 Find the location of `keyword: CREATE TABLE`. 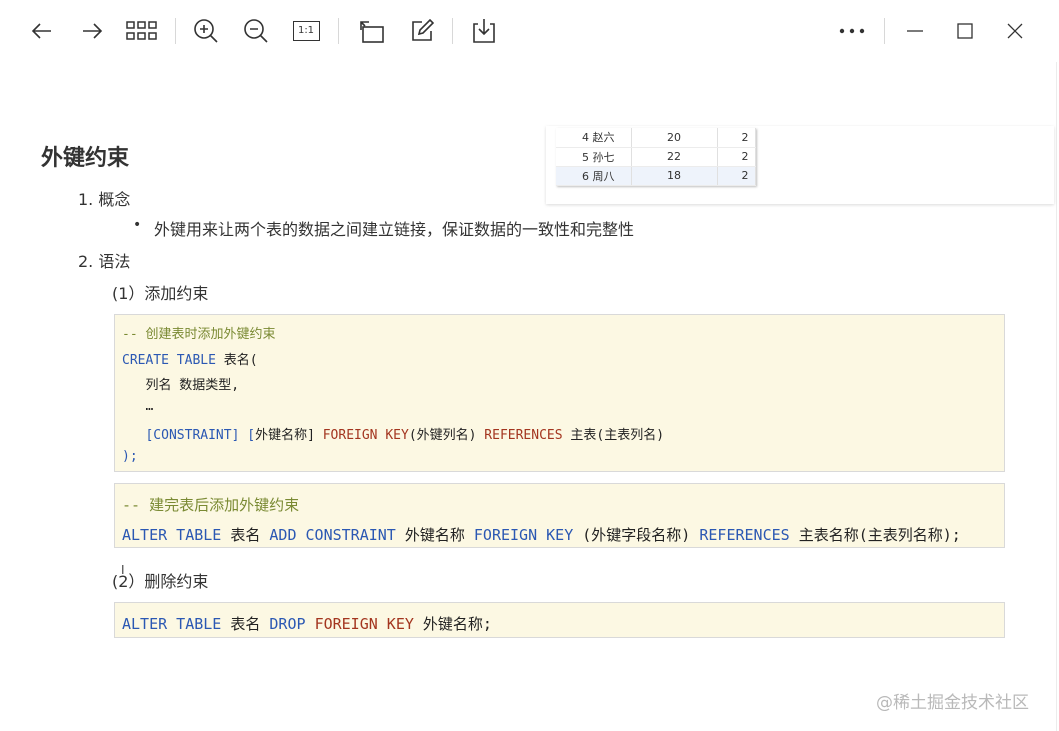

keyword: CREATE TABLE is located at coordinates (169, 360).